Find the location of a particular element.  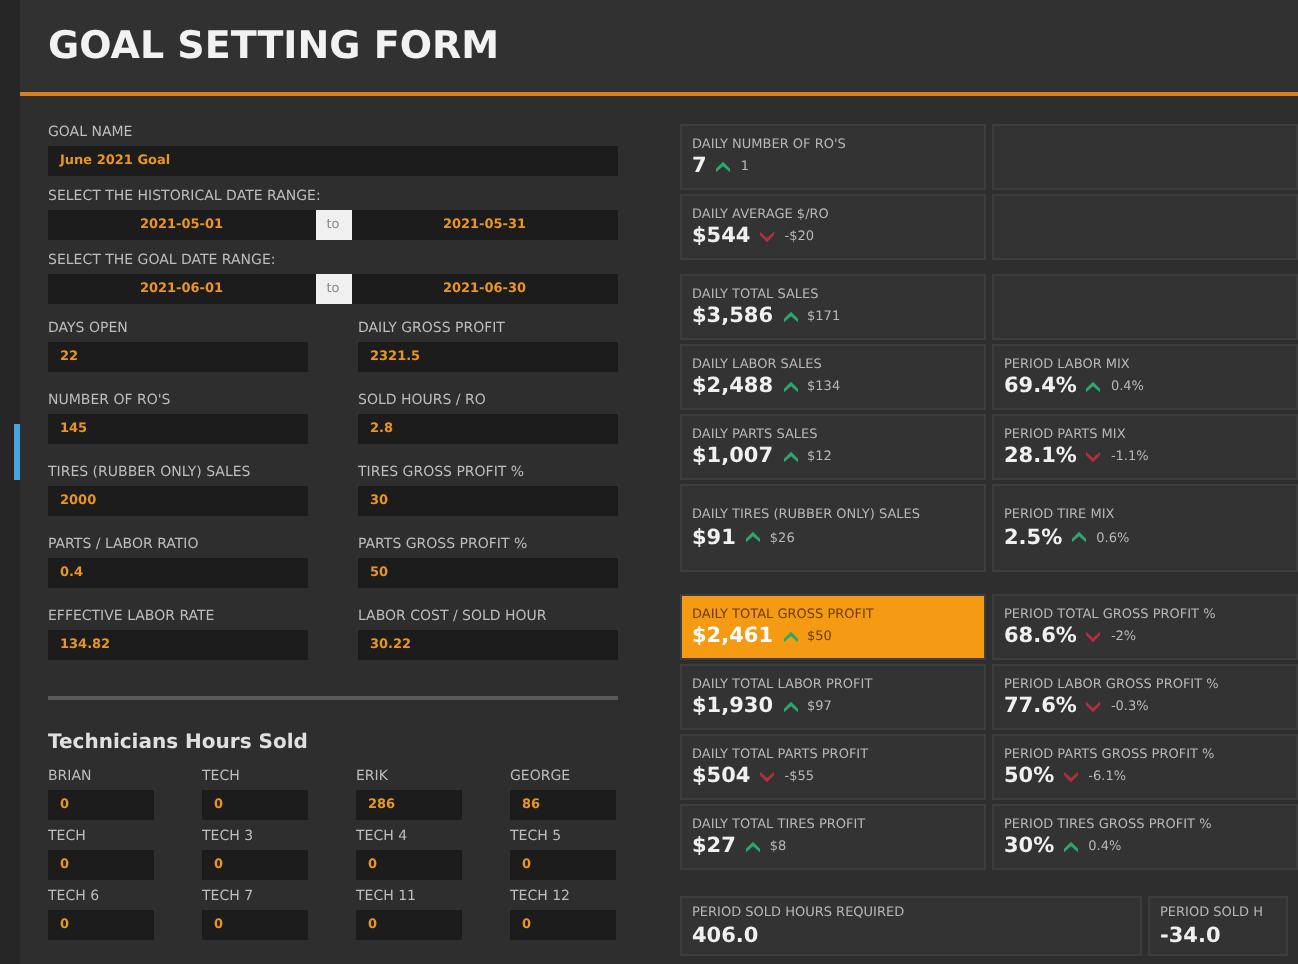

metric-value: $1,930 is located at coordinates (733, 706).